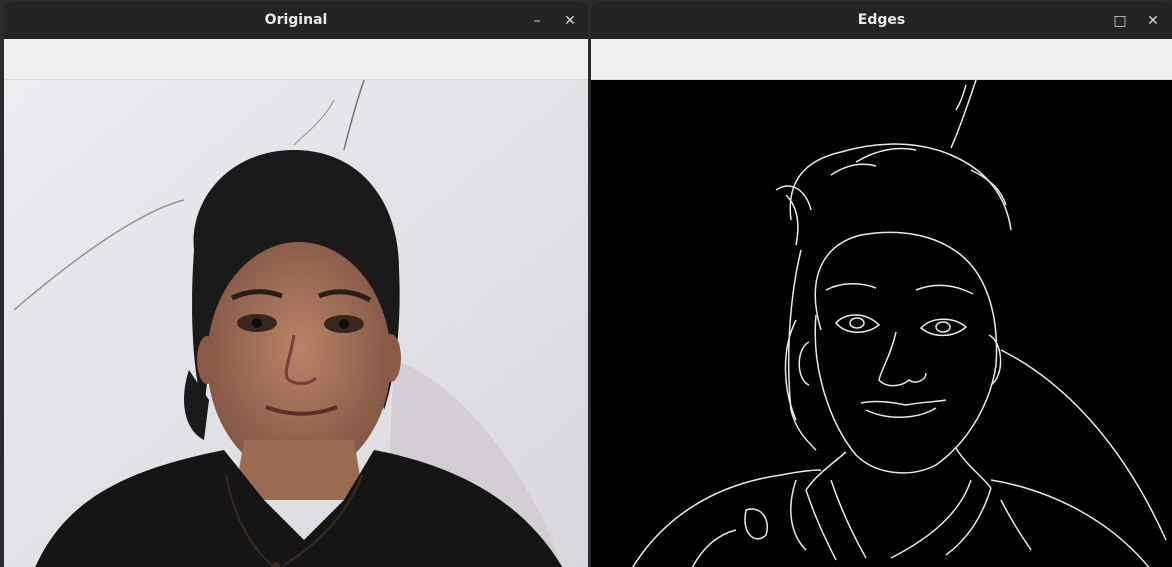 The width and height of the screenshot is (1172, 567). I want to click on minimize-icon: –, so click(537, 21).